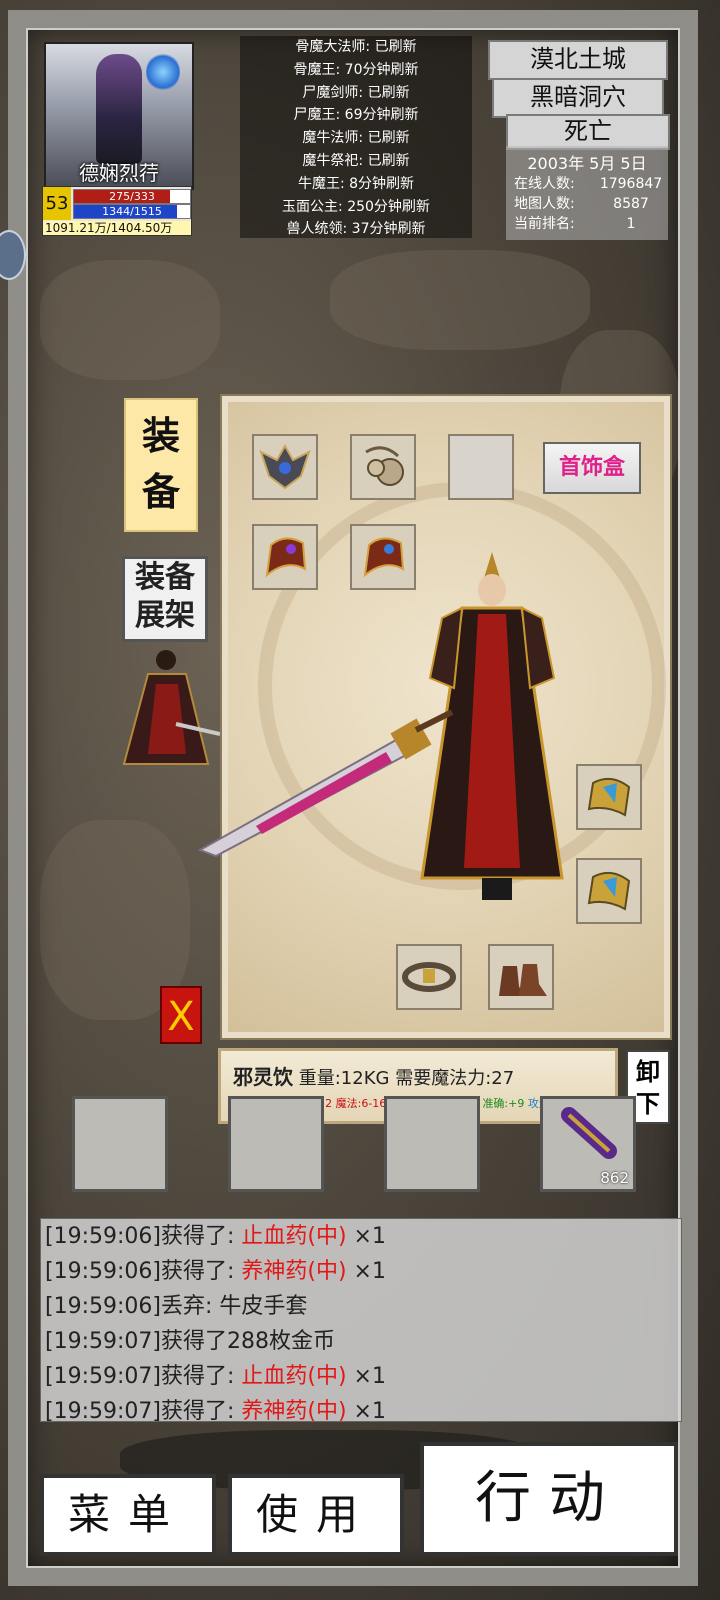  What do you see at coordinates (578, 98) in the screenshot?
I see `area-button: 黑暗洞穴` at bounding box center [578, 98].